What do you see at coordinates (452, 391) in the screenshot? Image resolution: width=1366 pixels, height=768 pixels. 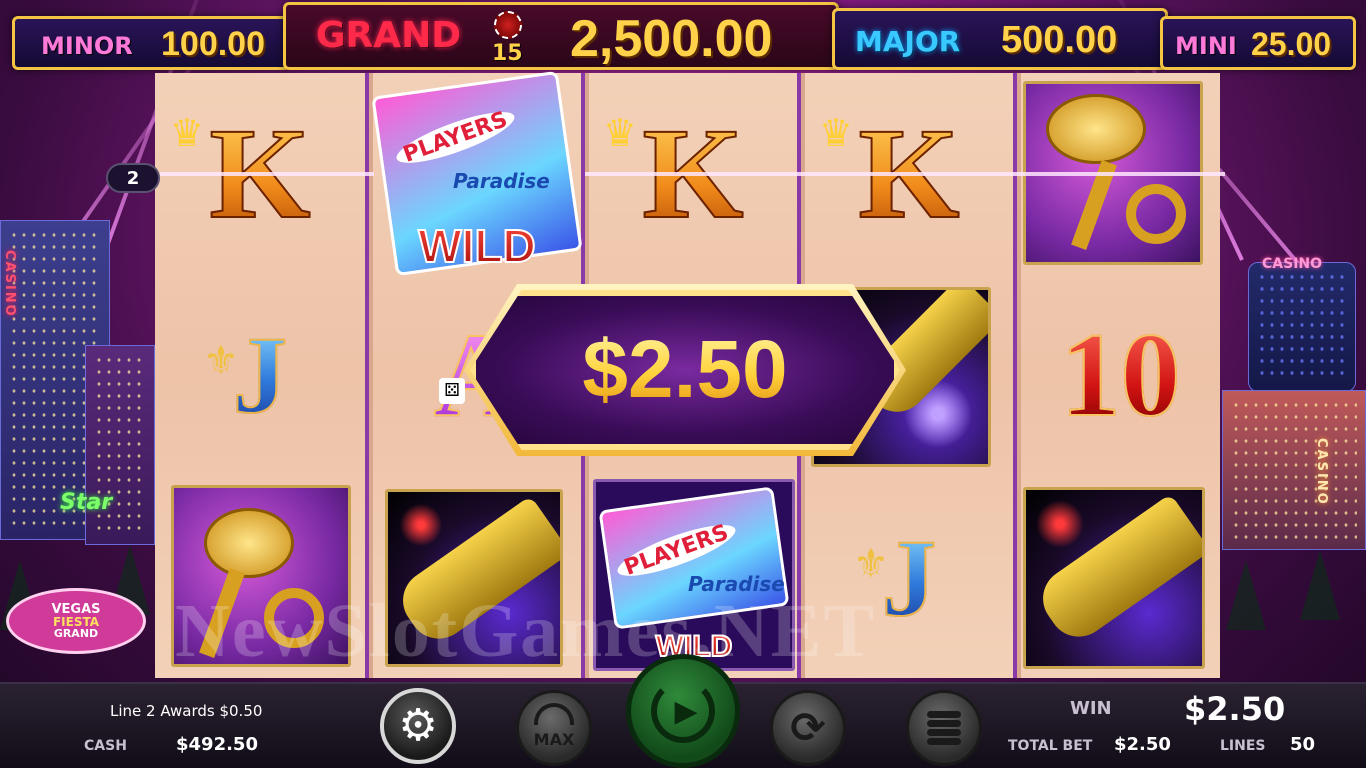 I see `dice-icon: ⚄` at bounding box center [452, 391].